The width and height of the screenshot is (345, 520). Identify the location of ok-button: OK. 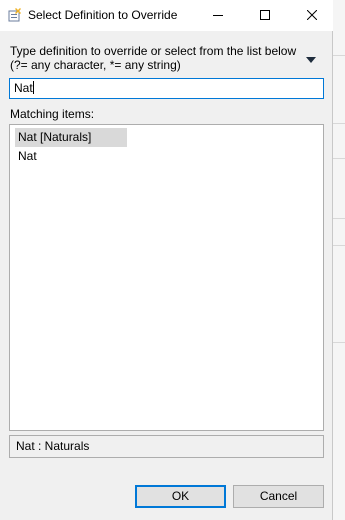
(180, 496).